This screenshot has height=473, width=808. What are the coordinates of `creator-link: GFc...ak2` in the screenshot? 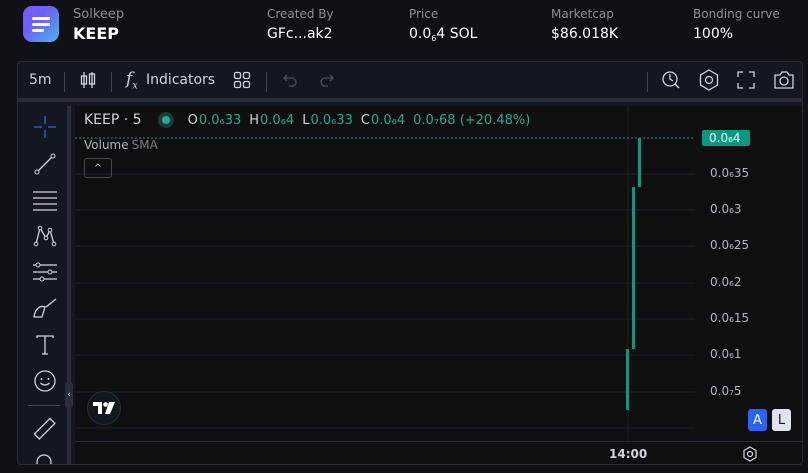 It's located at (300, 34).